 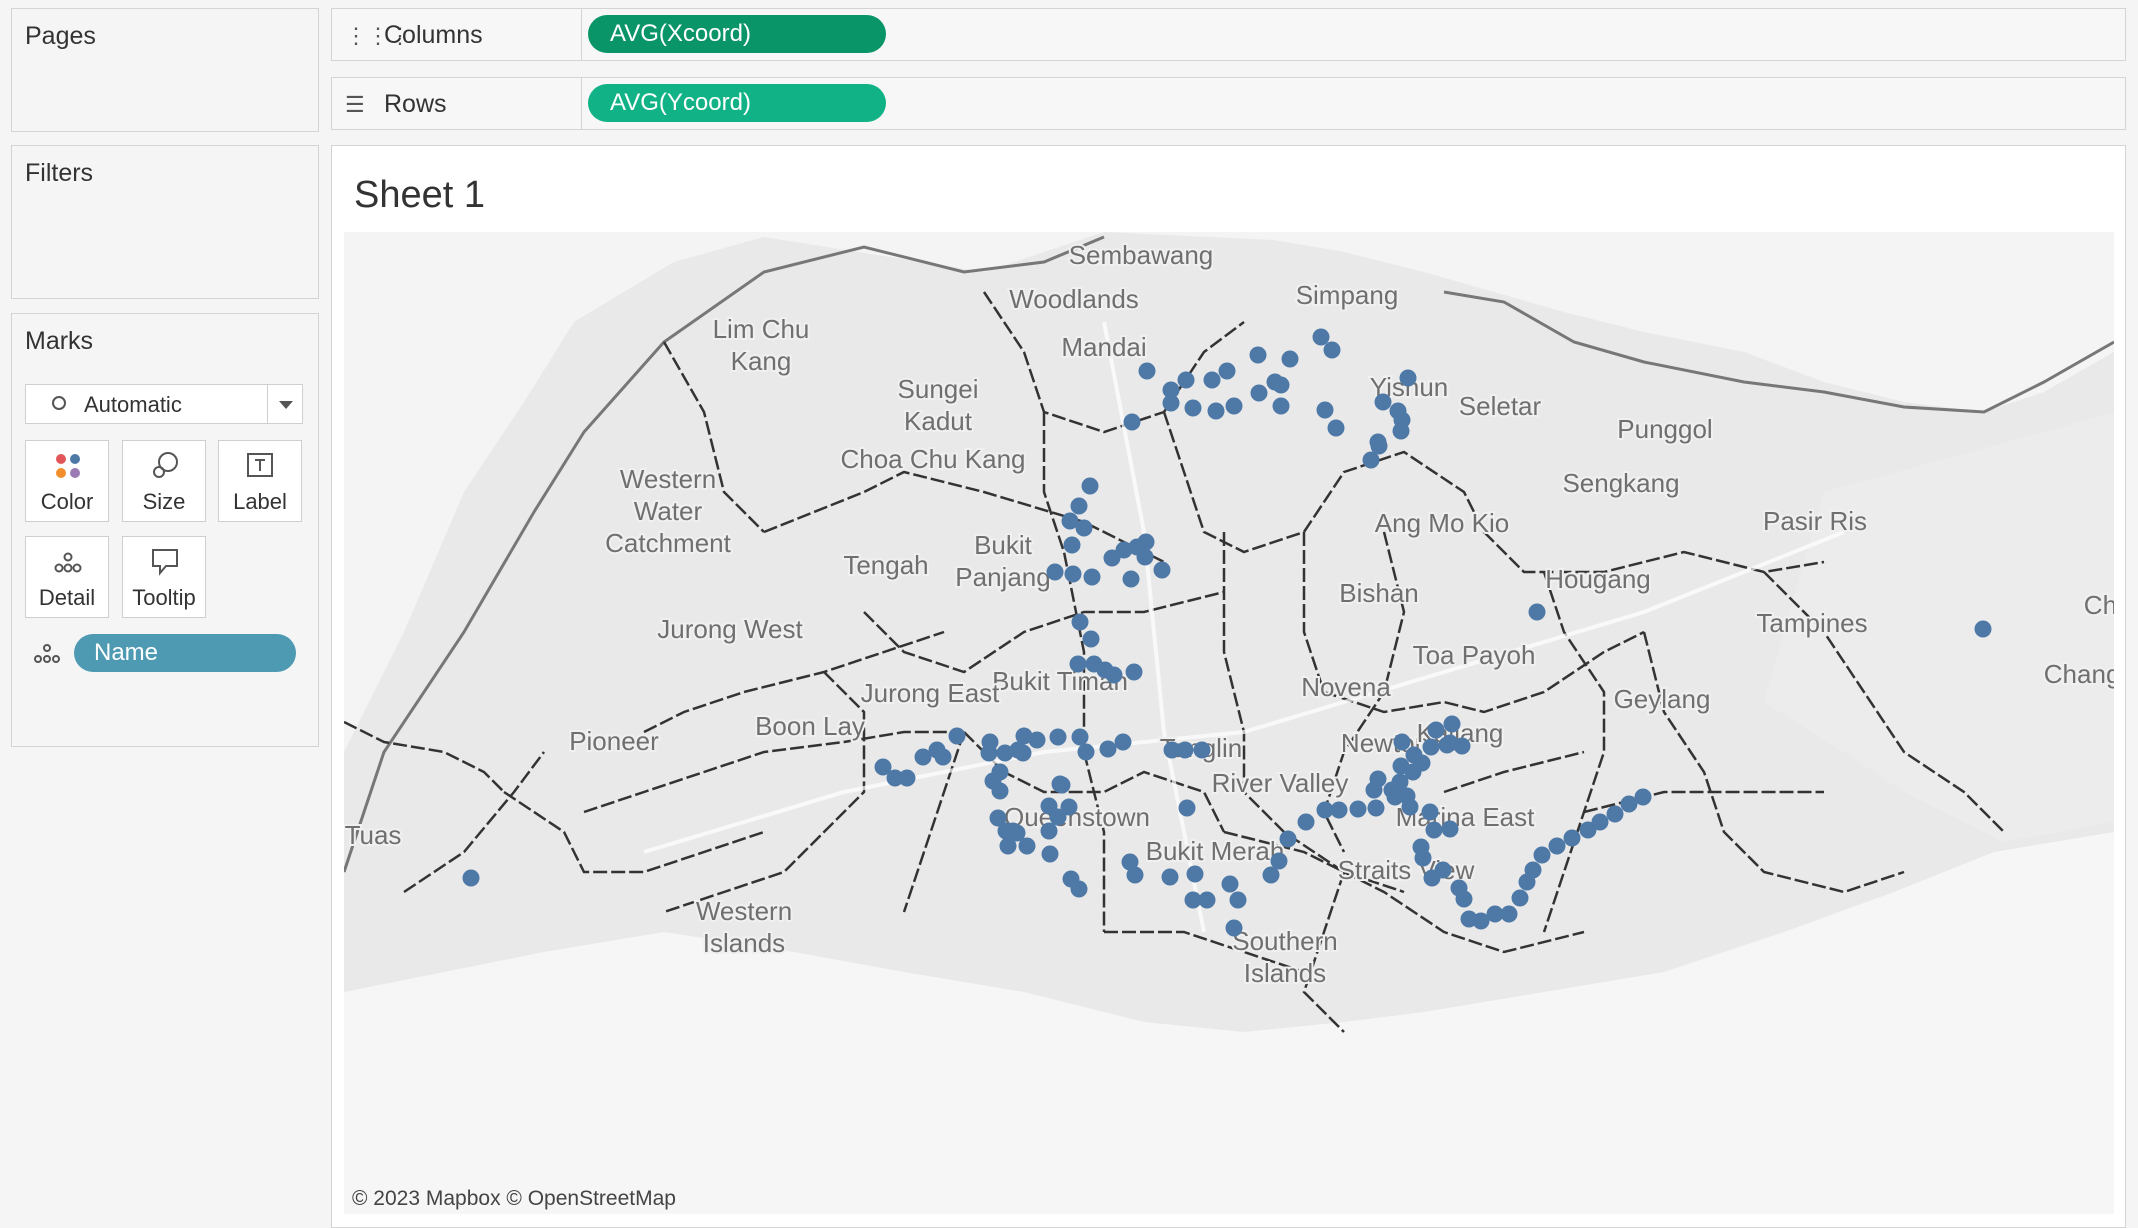 What do you see at coordinates (67, 577) in the screenshot?
I see `detail-button: Detail` at bounding box center [67, 577].